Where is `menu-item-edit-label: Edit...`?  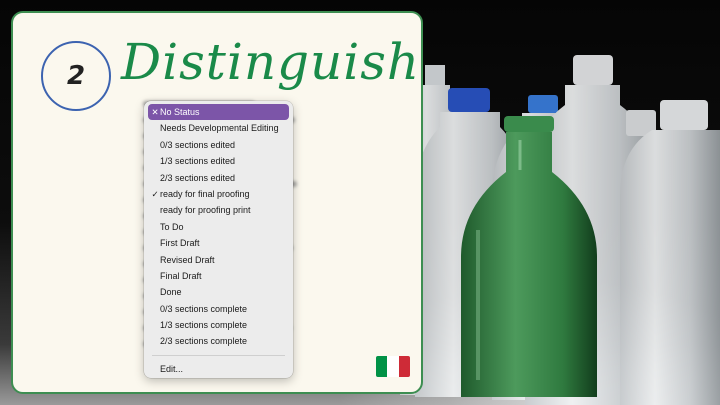 menu-item-edit-label: Edit... is located at coordinates (172, 368).